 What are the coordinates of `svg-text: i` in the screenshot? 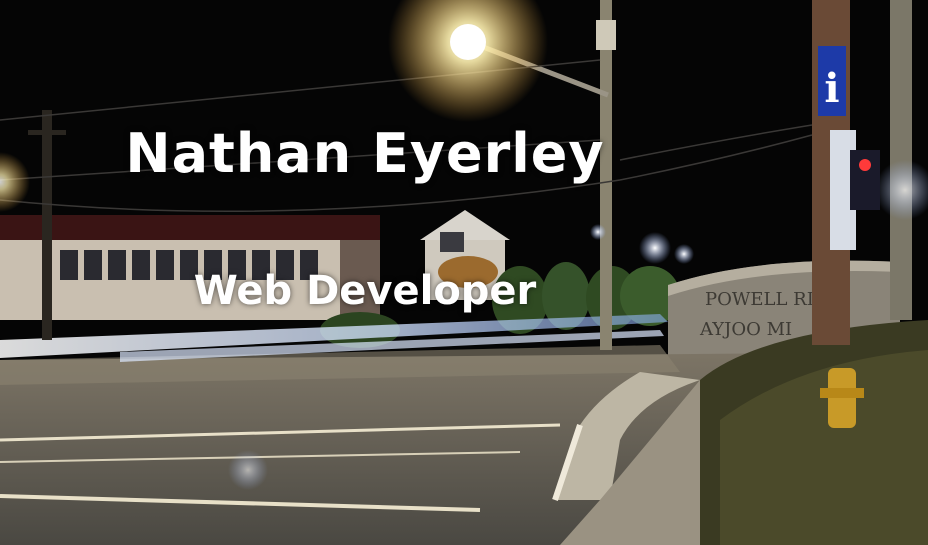 It's located at (831, 88).